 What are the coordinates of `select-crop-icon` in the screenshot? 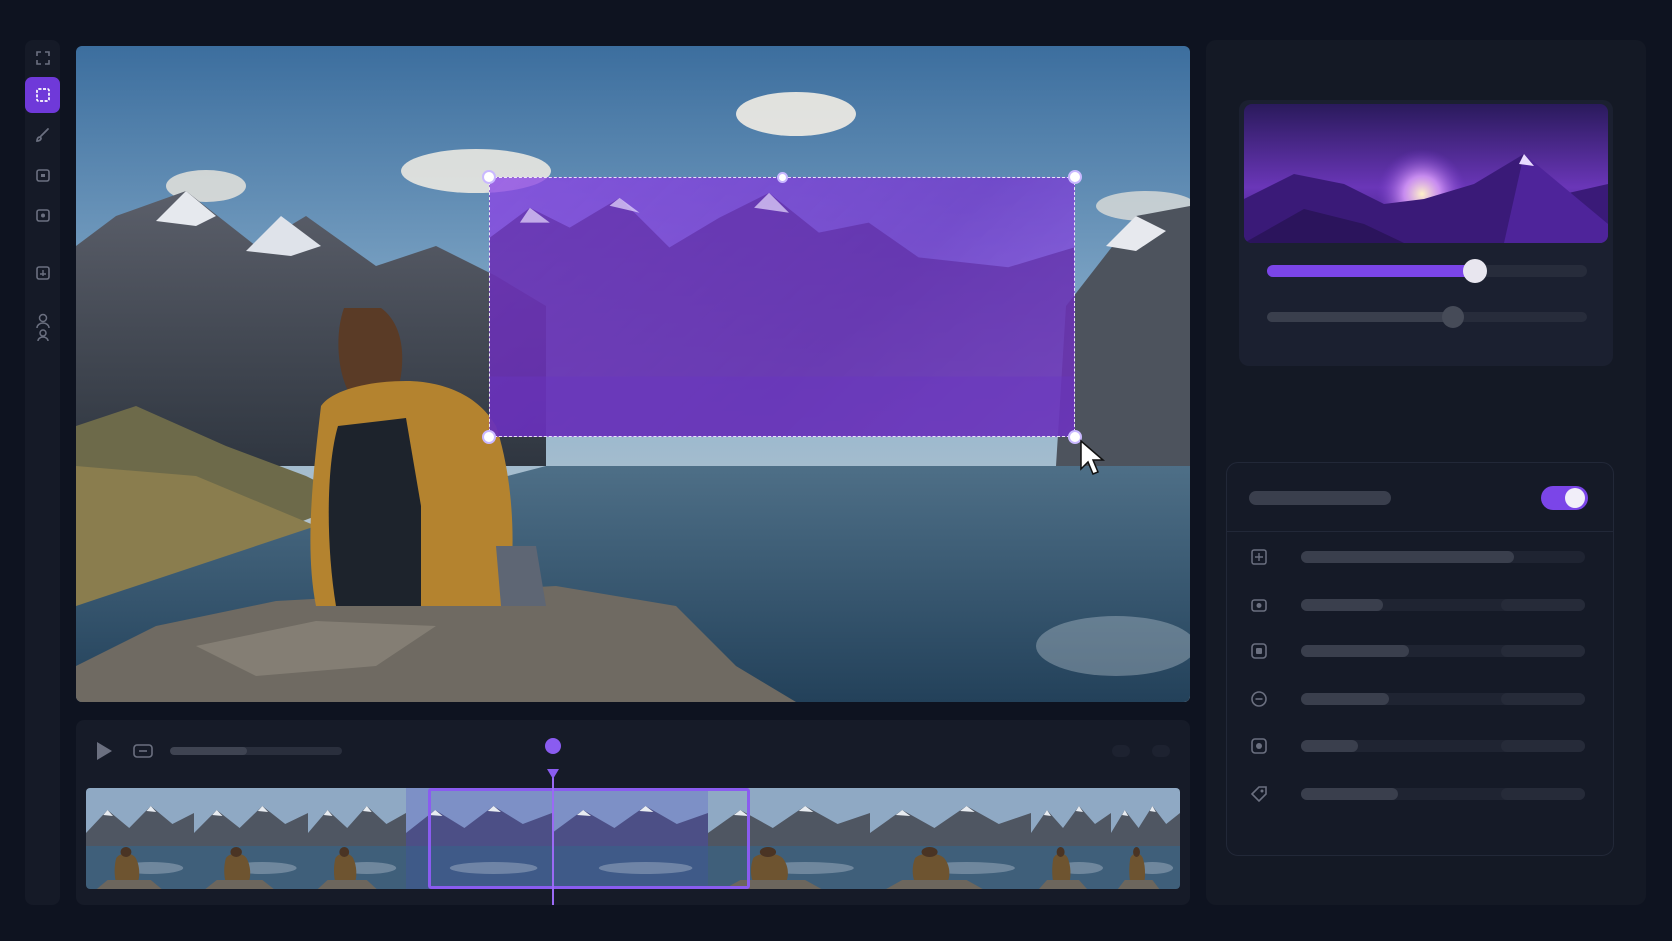 It's located at (42, 95).